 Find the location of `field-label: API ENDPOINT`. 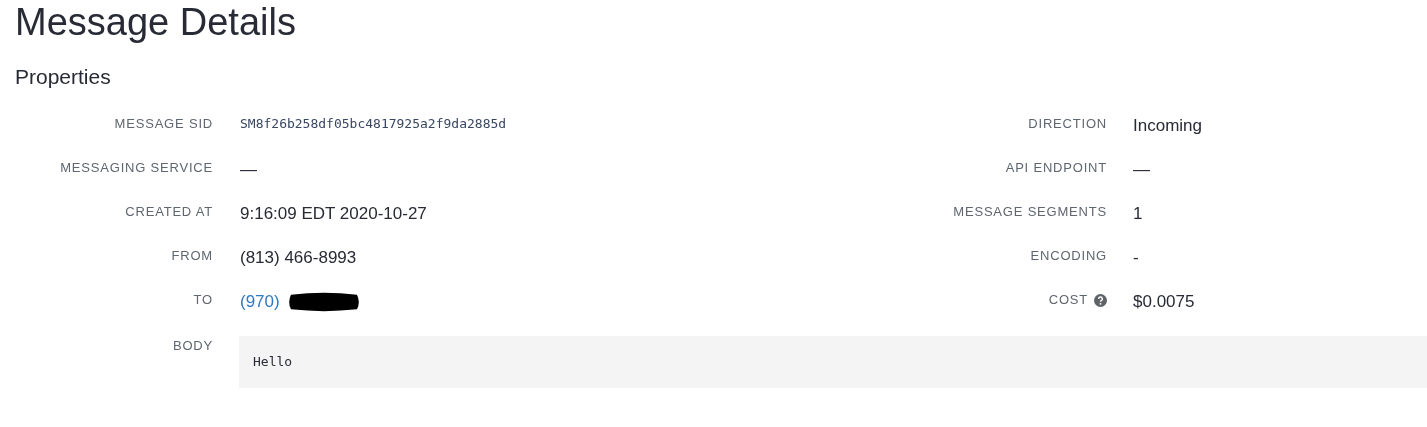

field-label: API ENDPOINT is located at coordinates (1055, 168).